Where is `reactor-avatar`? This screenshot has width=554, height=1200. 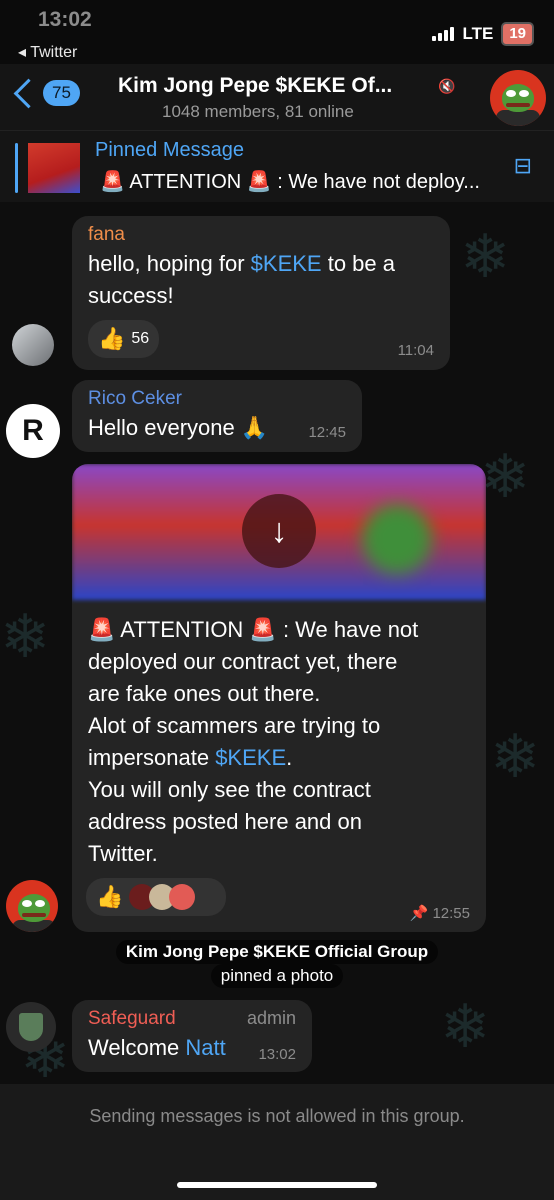 reactor-avatar is located at coordinates (182, 897).